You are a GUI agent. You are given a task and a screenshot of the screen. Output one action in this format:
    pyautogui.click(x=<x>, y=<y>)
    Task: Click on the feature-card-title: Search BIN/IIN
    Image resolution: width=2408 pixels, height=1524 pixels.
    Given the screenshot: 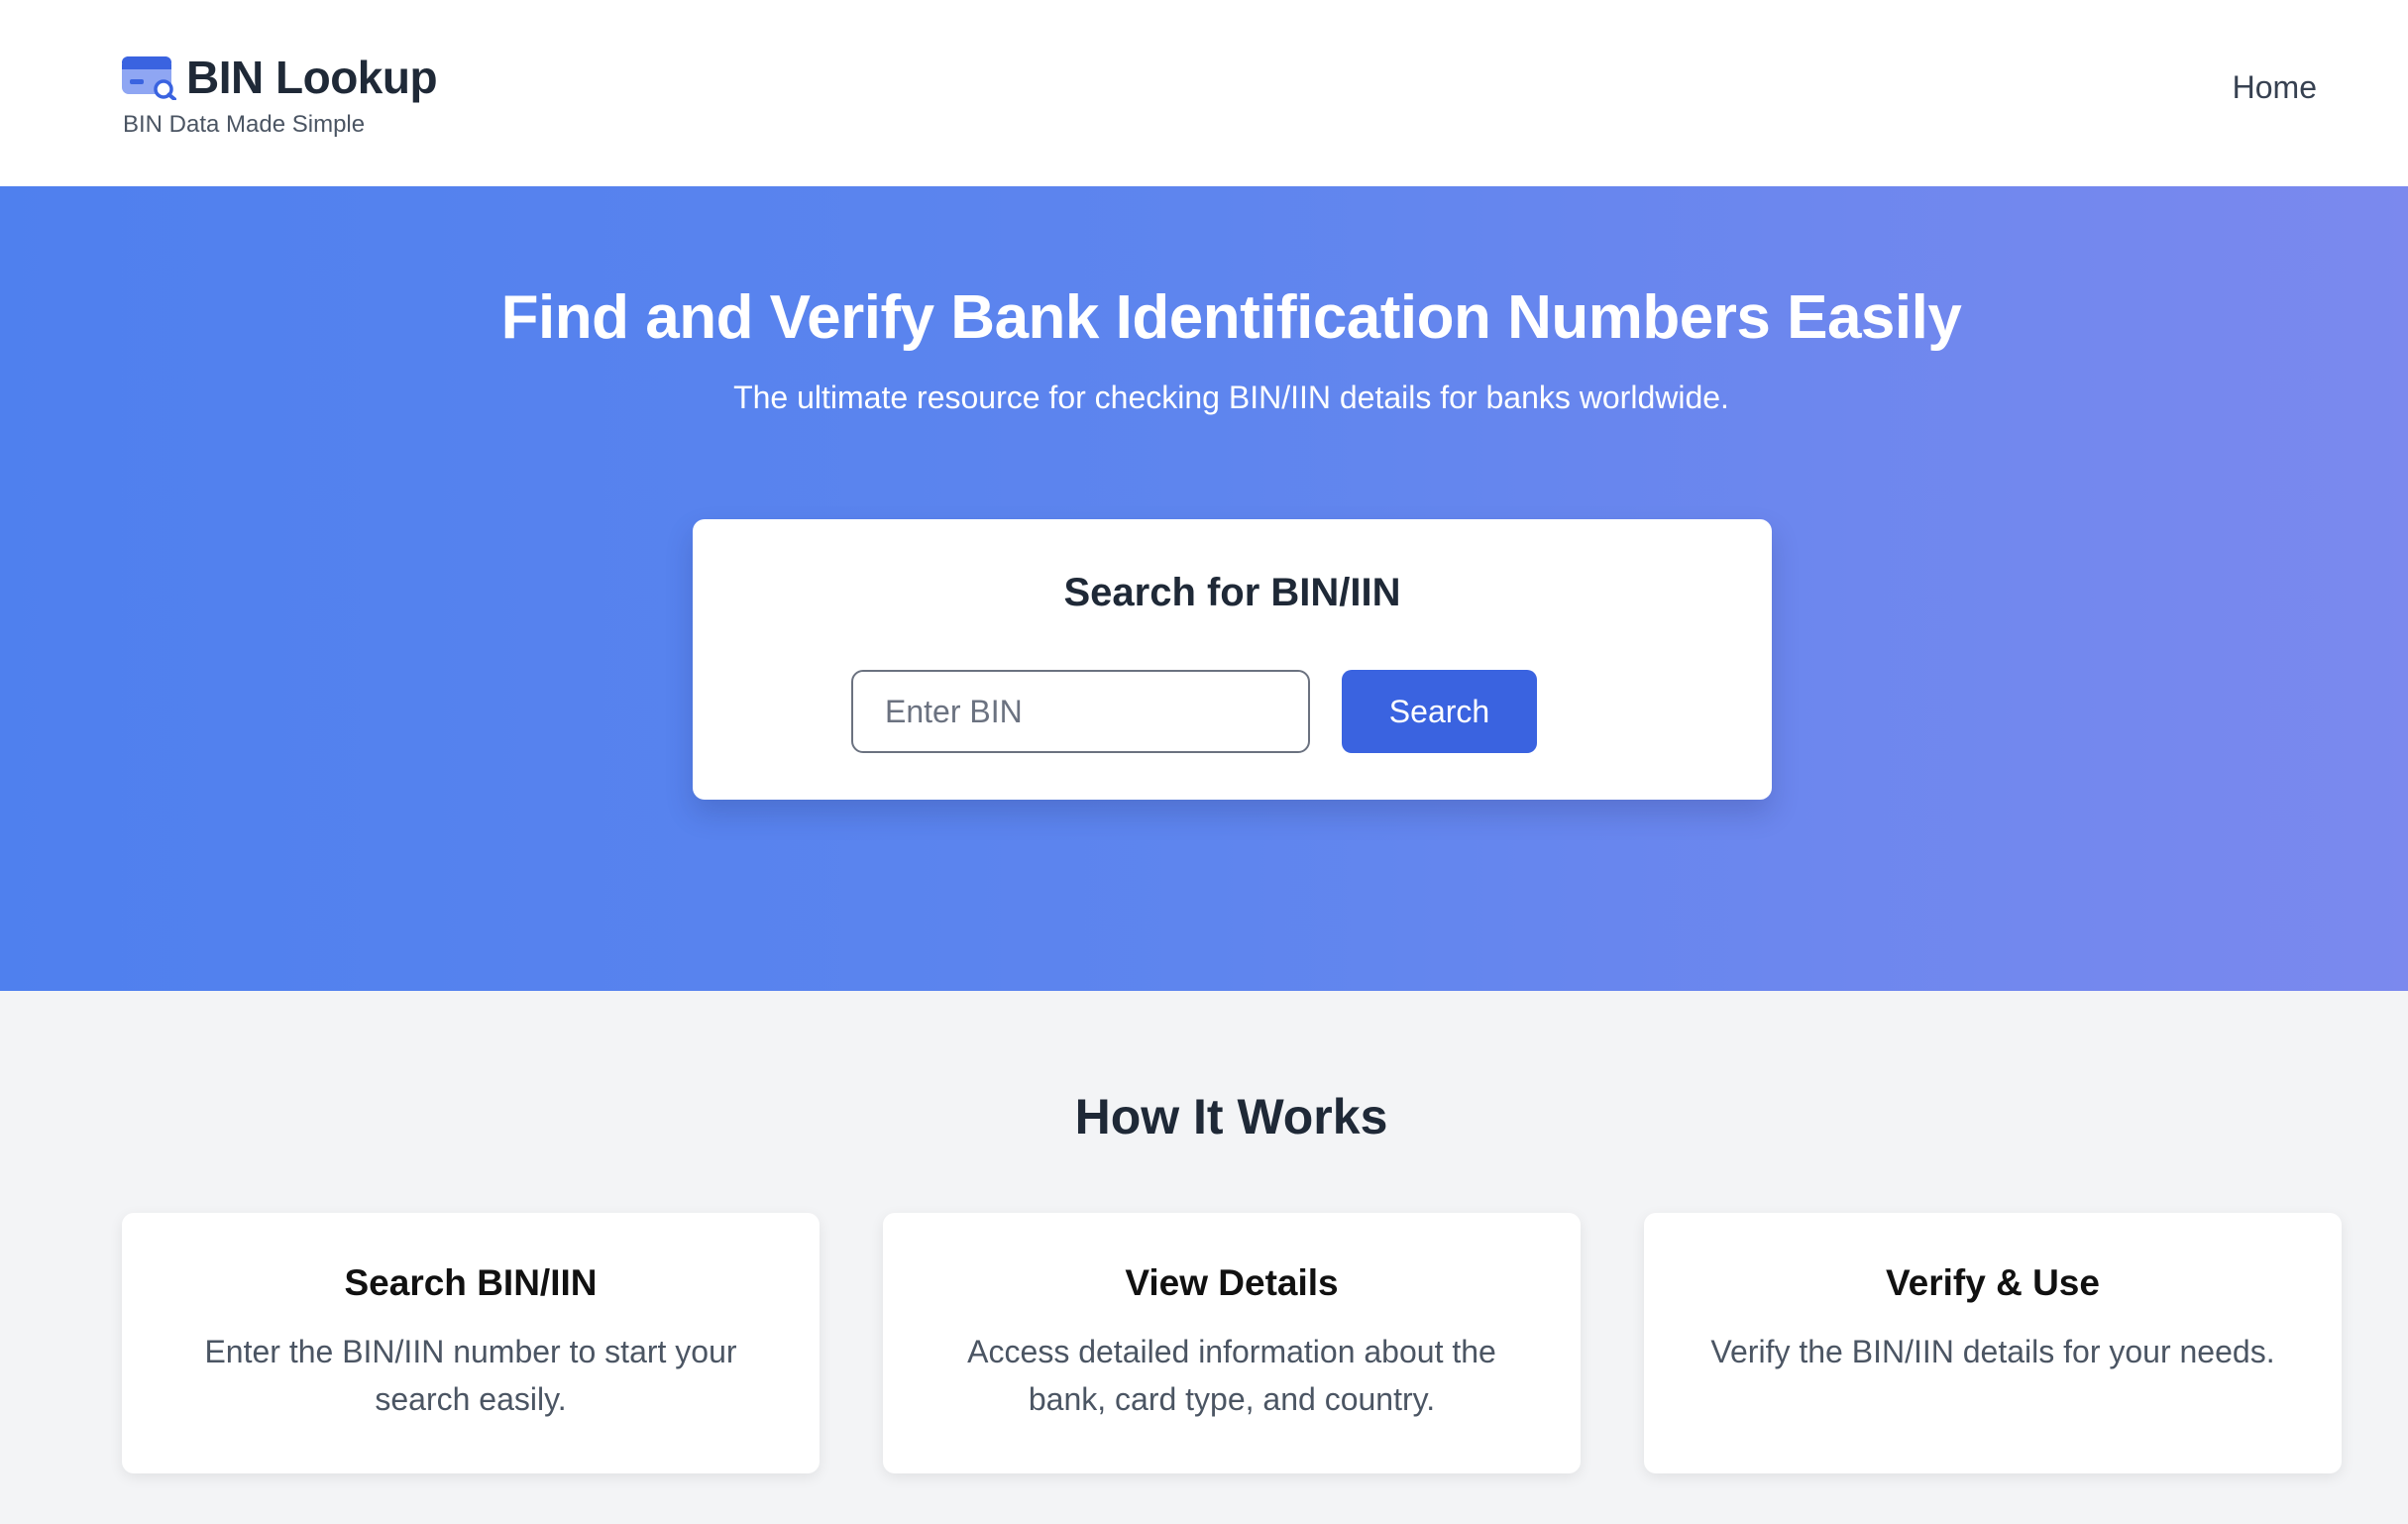 What is the action you would take?
    pyautogui.click(x=471, y=1282)
    